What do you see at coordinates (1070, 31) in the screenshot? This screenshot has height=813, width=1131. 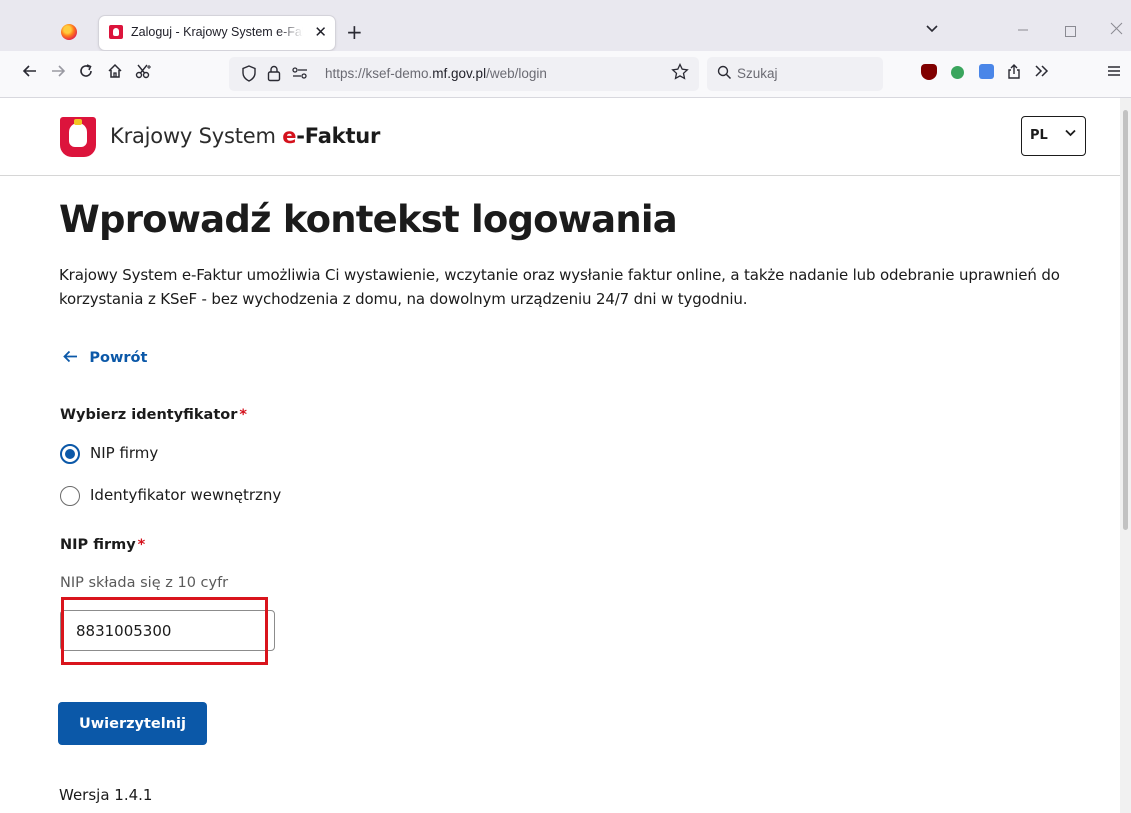 I see `maximize-window-icon` at bounding box center [1070, 31].